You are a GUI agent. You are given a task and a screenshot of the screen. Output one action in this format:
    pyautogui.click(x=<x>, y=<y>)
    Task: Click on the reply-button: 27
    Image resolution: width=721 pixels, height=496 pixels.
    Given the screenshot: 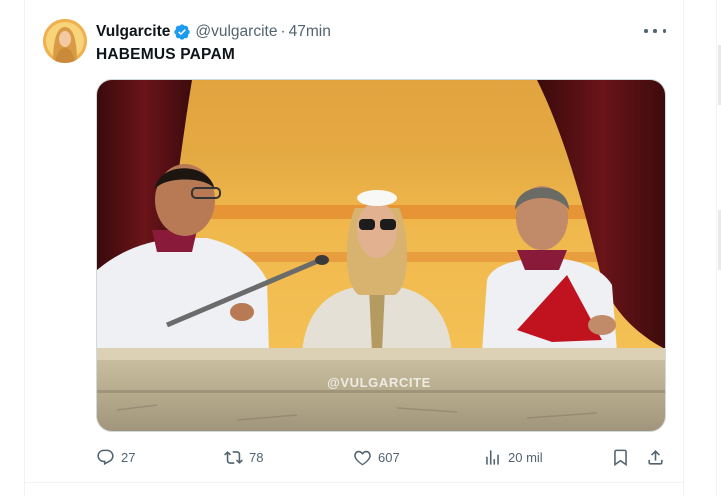 What is the action you would take?
    pyautogui.click(x=115, y=457)
    